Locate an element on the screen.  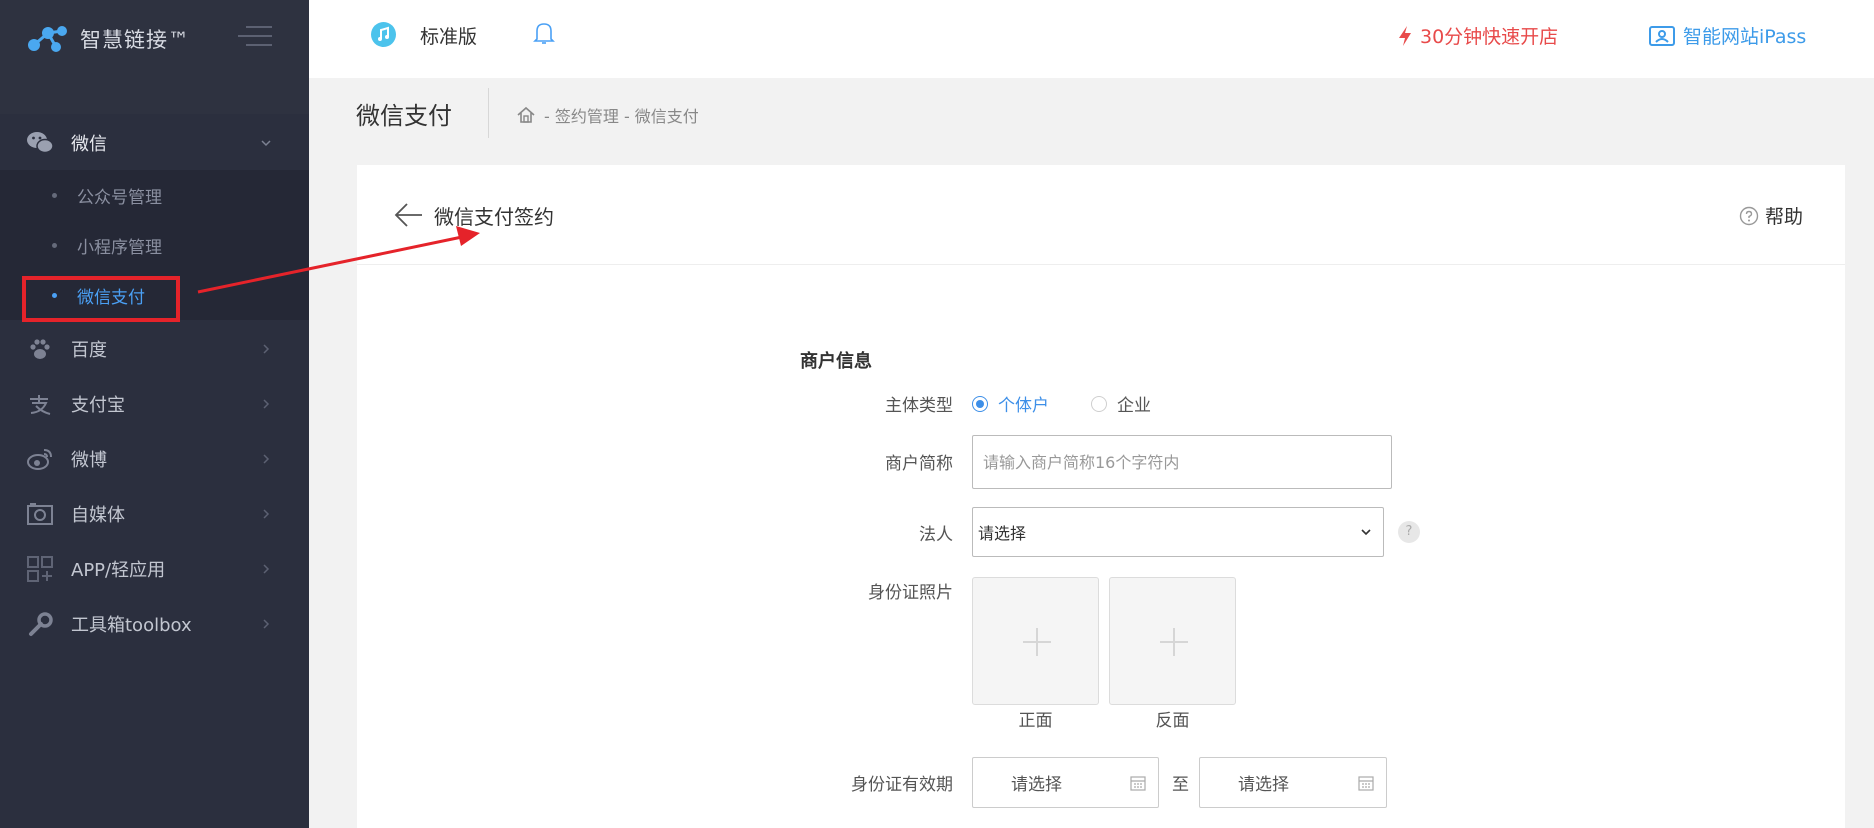
back-arrow-icon is located at coordinates (408, 215).